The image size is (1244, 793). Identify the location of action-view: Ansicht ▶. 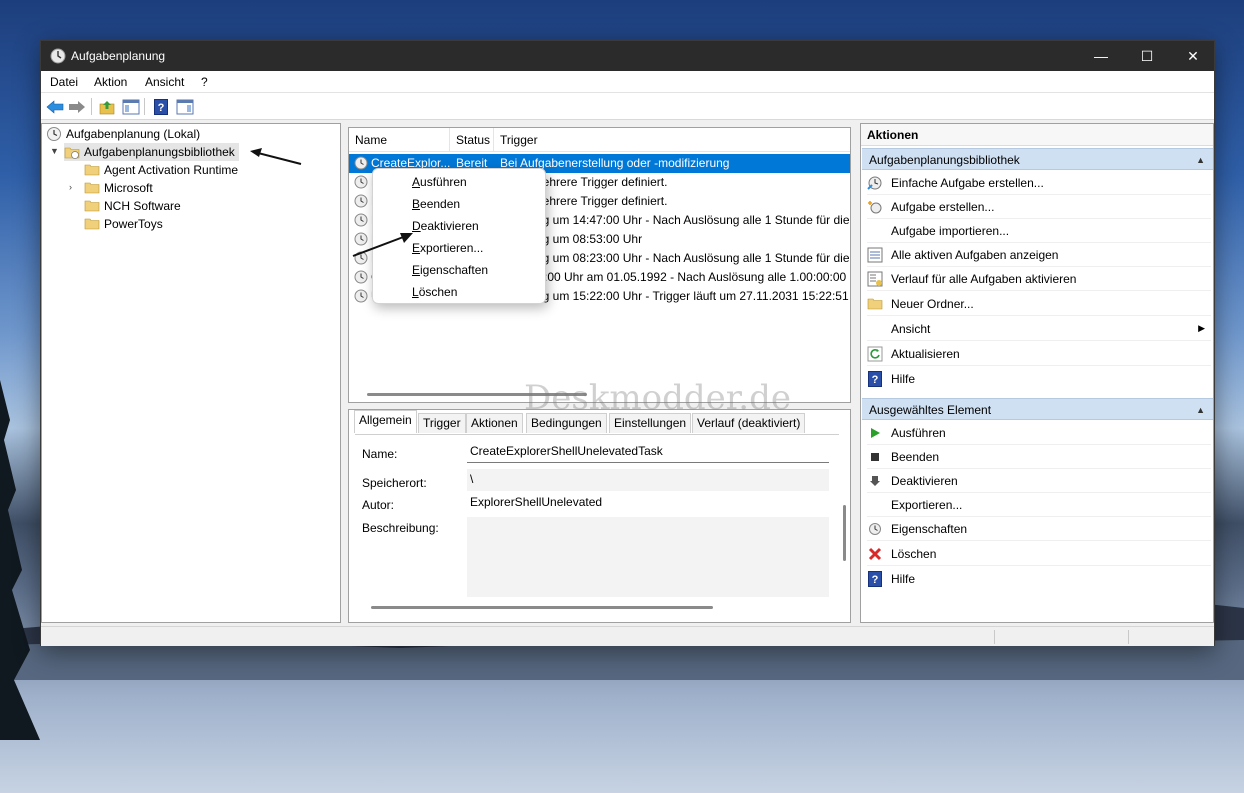
(1039, 329).